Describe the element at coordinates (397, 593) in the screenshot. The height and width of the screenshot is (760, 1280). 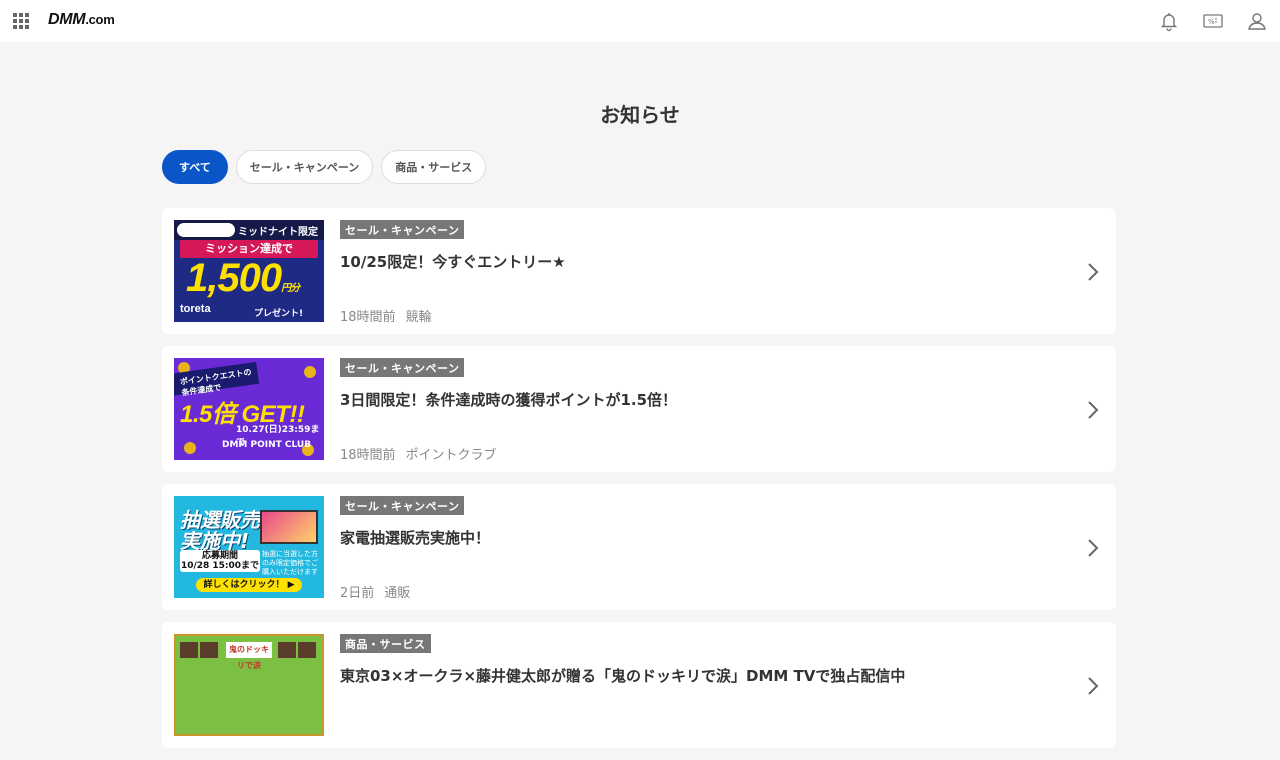
I see `notice-service: 通販` at that location.